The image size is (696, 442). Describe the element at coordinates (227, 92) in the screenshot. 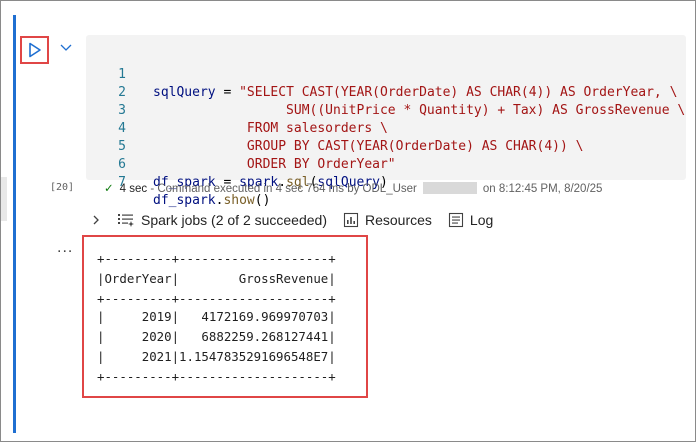

I see `code-token: =` at that location.